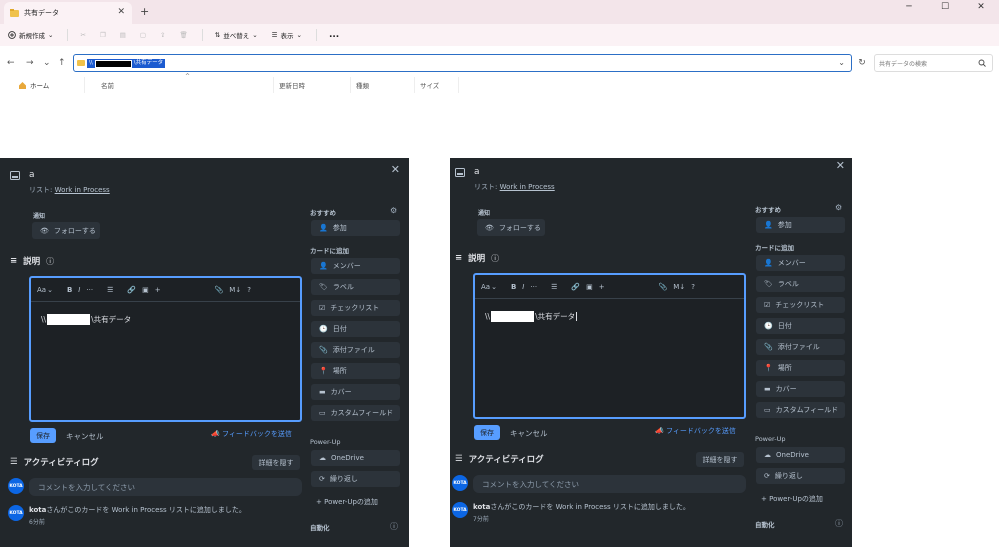 The height and width of the screenshot is (547, 999). I want to click on column-size: サイズ, so click(429, 85).